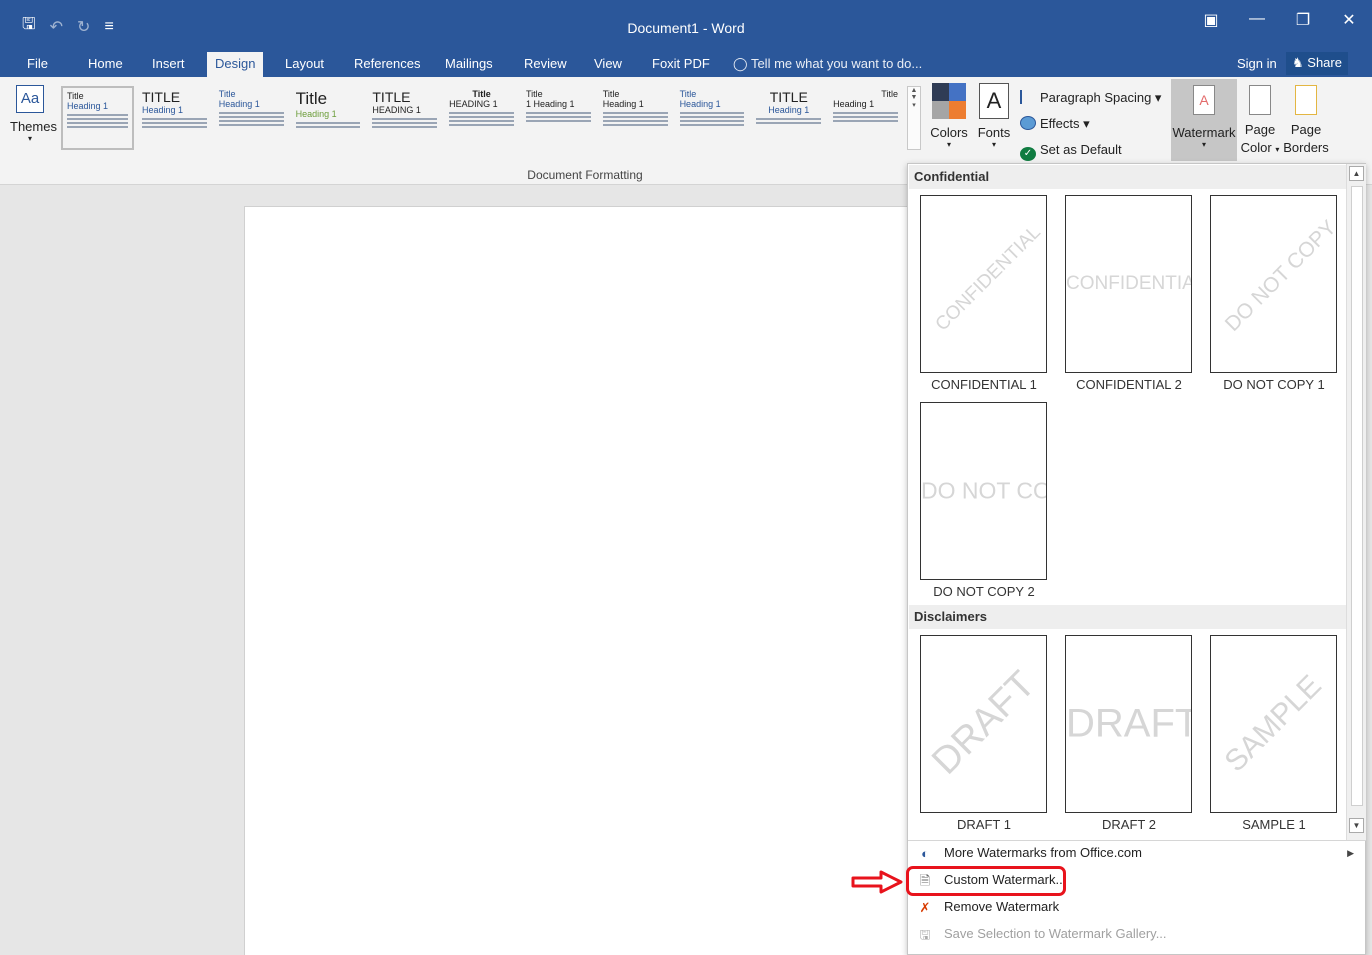  What do you see at coordinates (37, 65) in the screenshot?
I see `tab-file: File` at bounding box center [37, 65].